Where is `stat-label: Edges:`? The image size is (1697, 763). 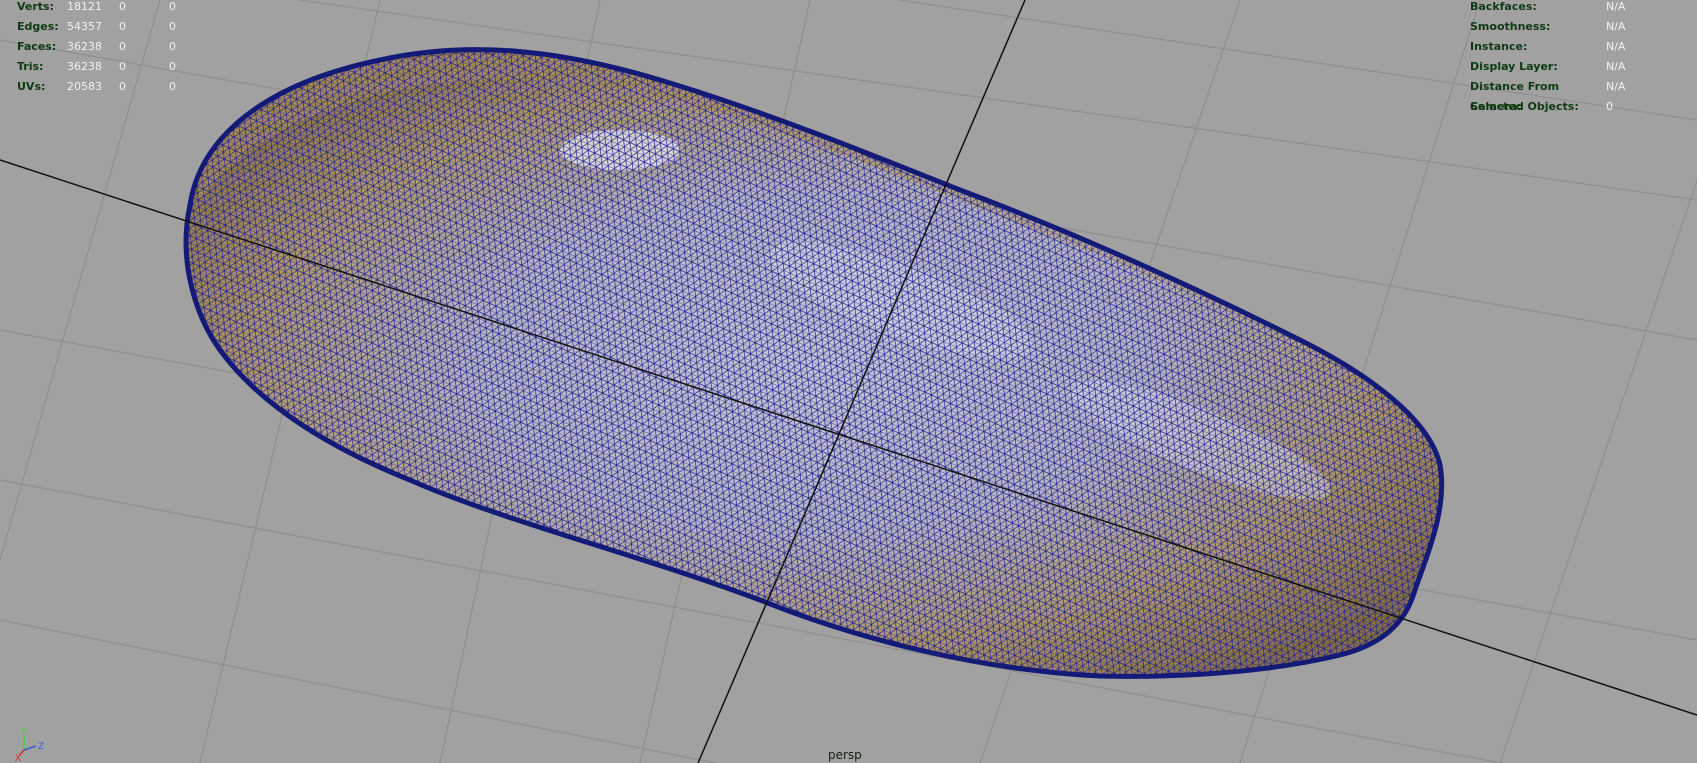
stat-label: Edges: is located at coordinates (38, 26).